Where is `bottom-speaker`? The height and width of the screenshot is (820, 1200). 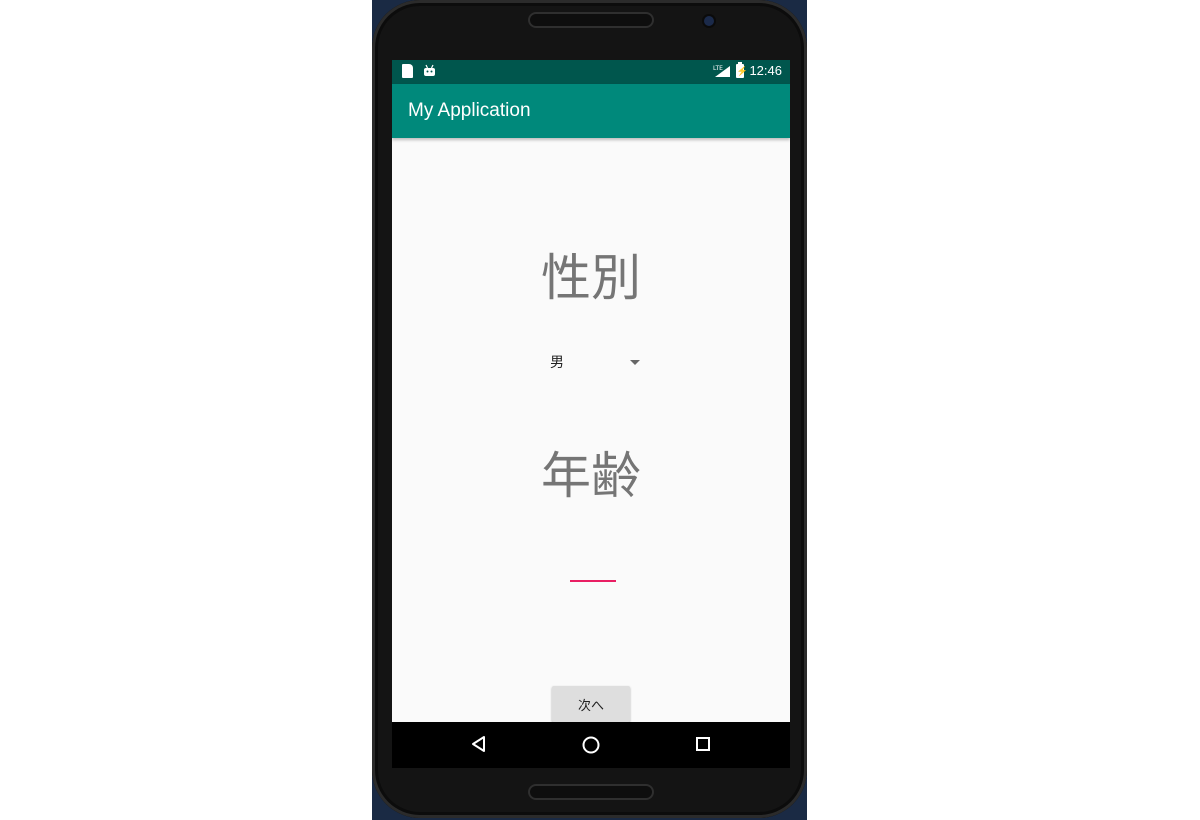
bottom-speaker is located at coordinates (591, 792).